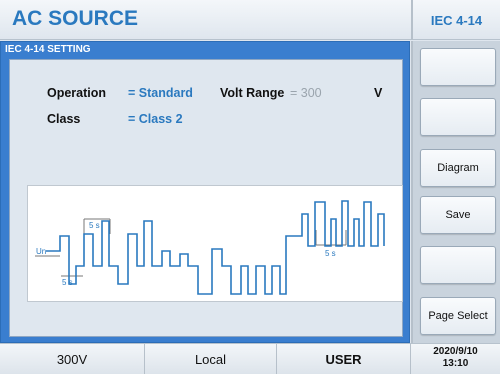 The width and height of the screenshot is (500, 374). Describe the element at coordinates (160, 93) in the screenshot. I see `operation-value: = Standard` at that location.